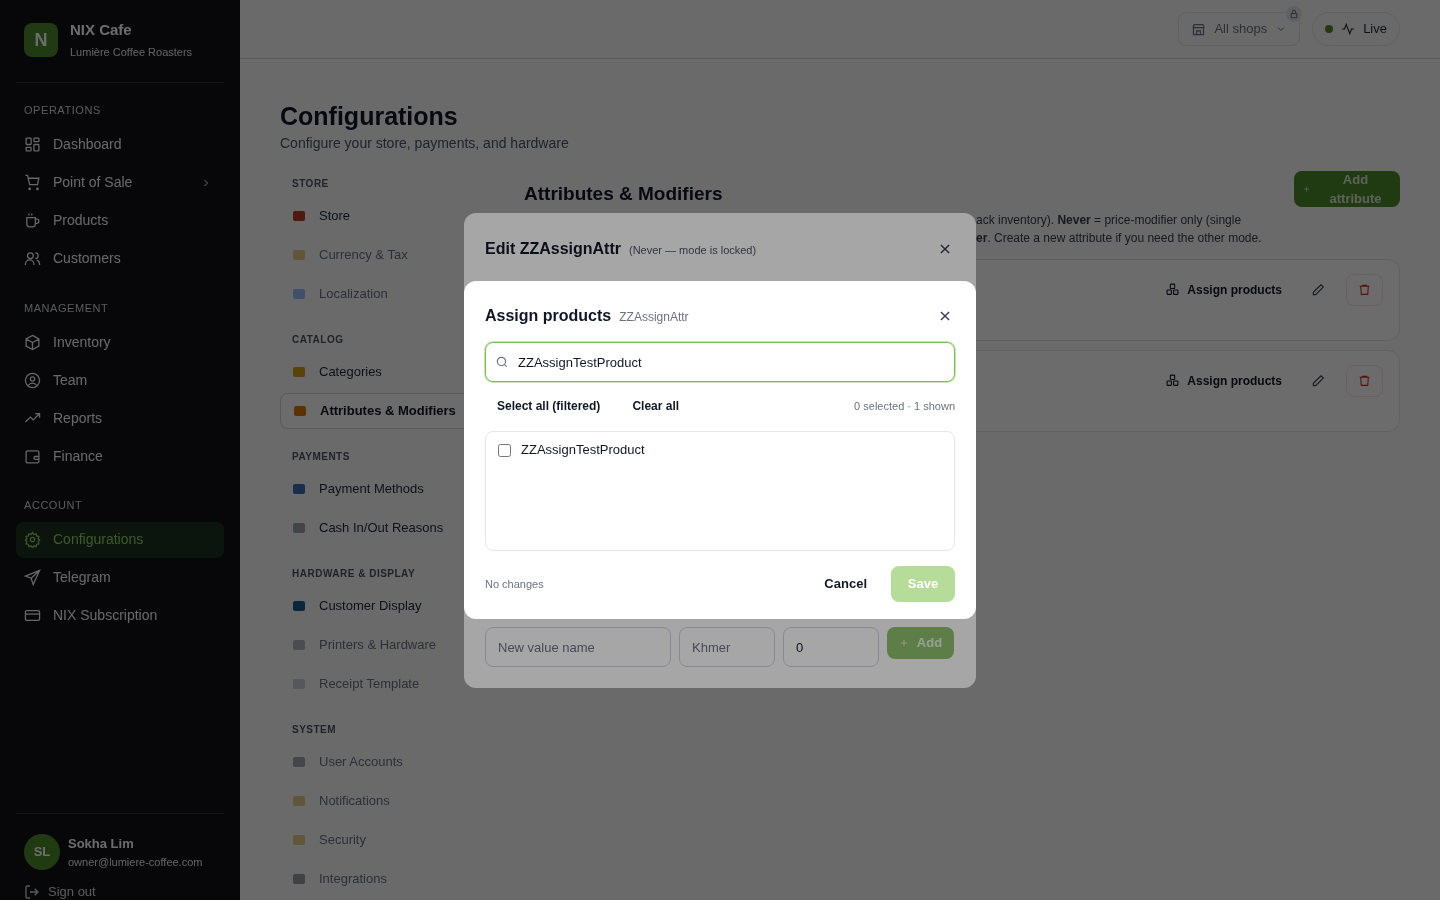  Describe the element at coordinates (101, 30) in the screenshot. I see `brand-name: NIX Cafe` at that location.